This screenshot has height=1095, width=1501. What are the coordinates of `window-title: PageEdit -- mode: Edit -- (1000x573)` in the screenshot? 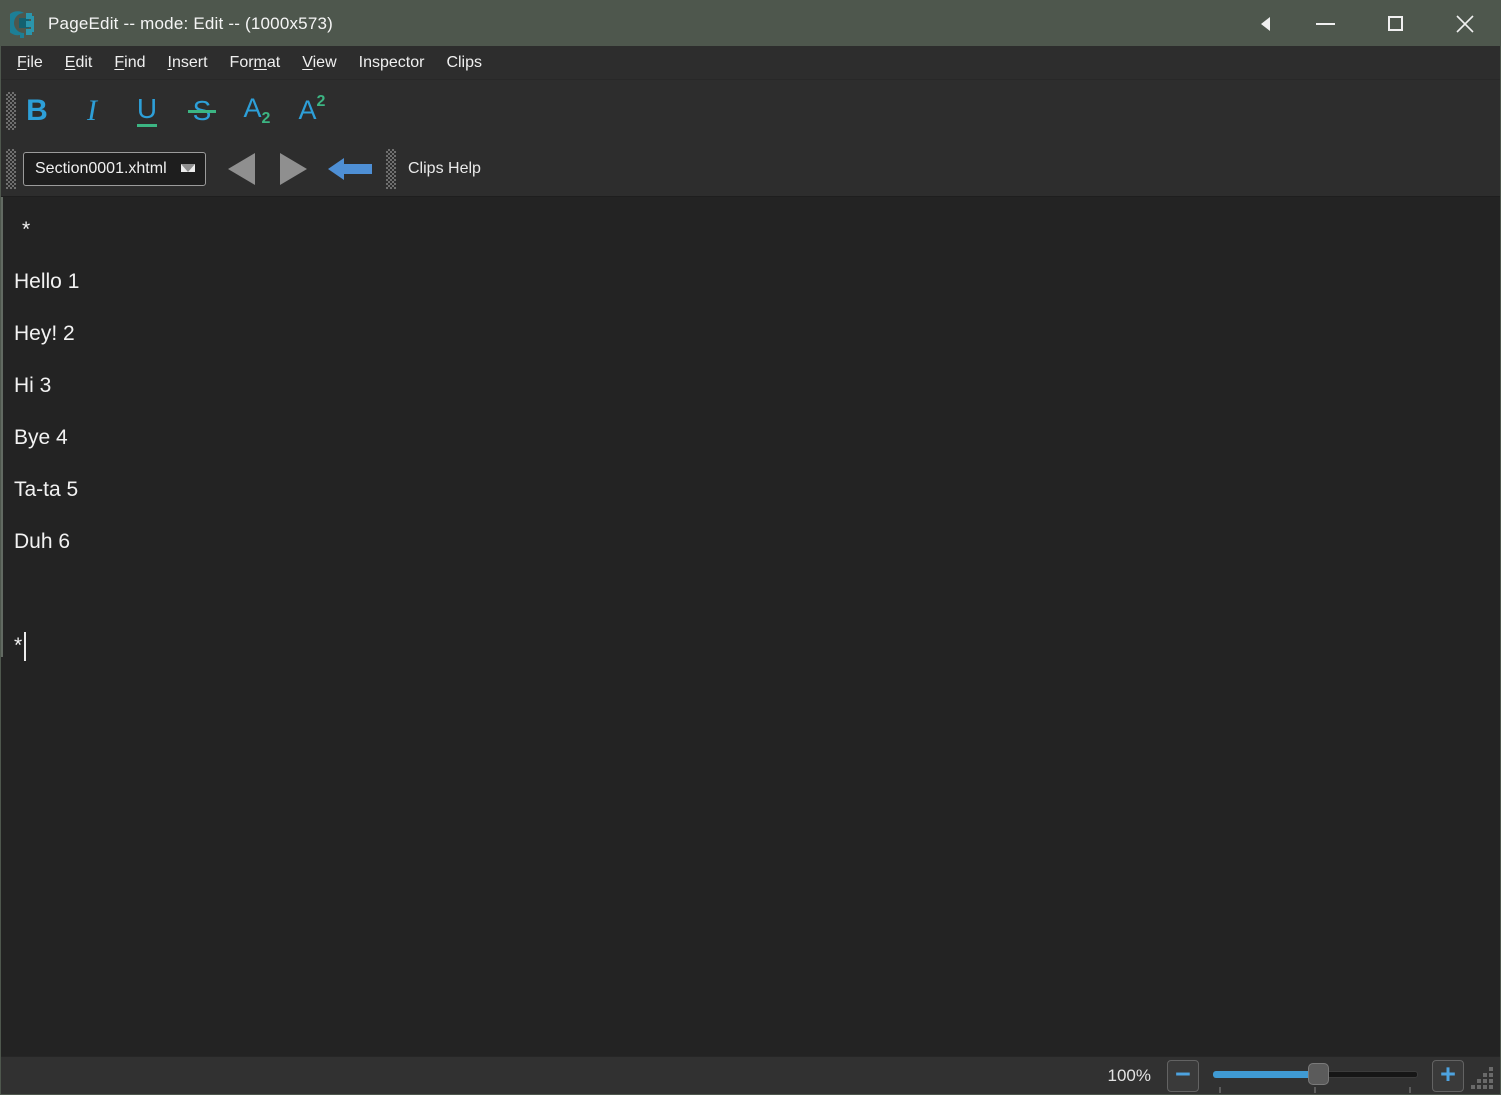 It's located at (191, 23).